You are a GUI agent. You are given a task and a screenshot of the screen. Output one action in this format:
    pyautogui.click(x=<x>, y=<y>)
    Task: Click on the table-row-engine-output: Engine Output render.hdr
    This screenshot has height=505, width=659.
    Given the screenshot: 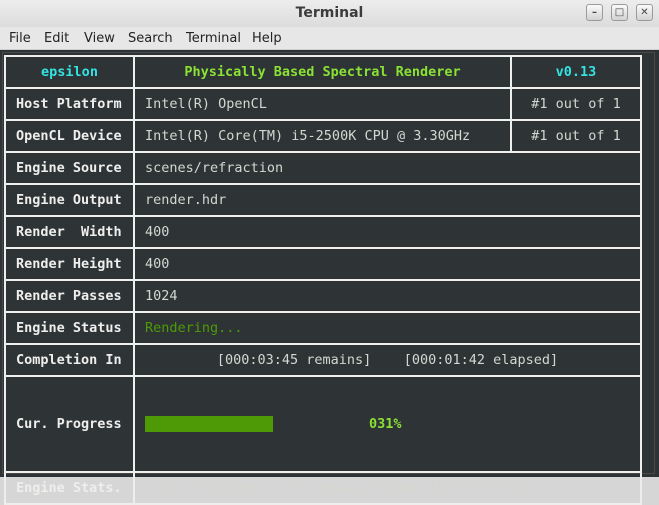 What is the action you would take?
    pyautogui.click(x=323, y=200)
    